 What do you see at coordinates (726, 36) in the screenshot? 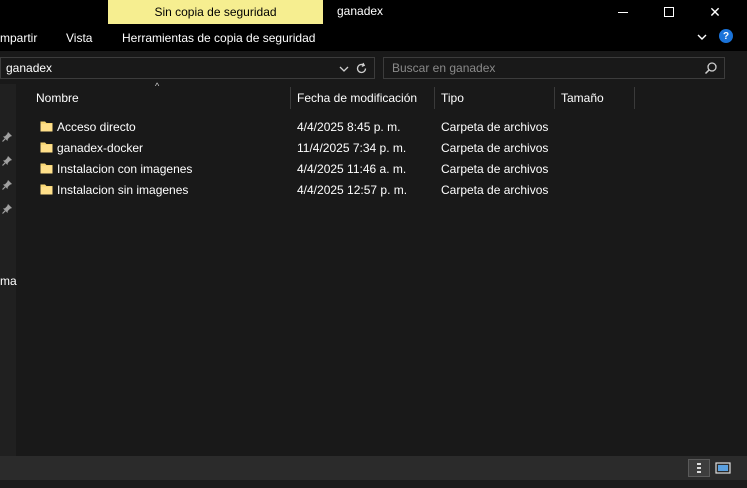
I see `help-icon: ?` at bounding box center [726, 36].